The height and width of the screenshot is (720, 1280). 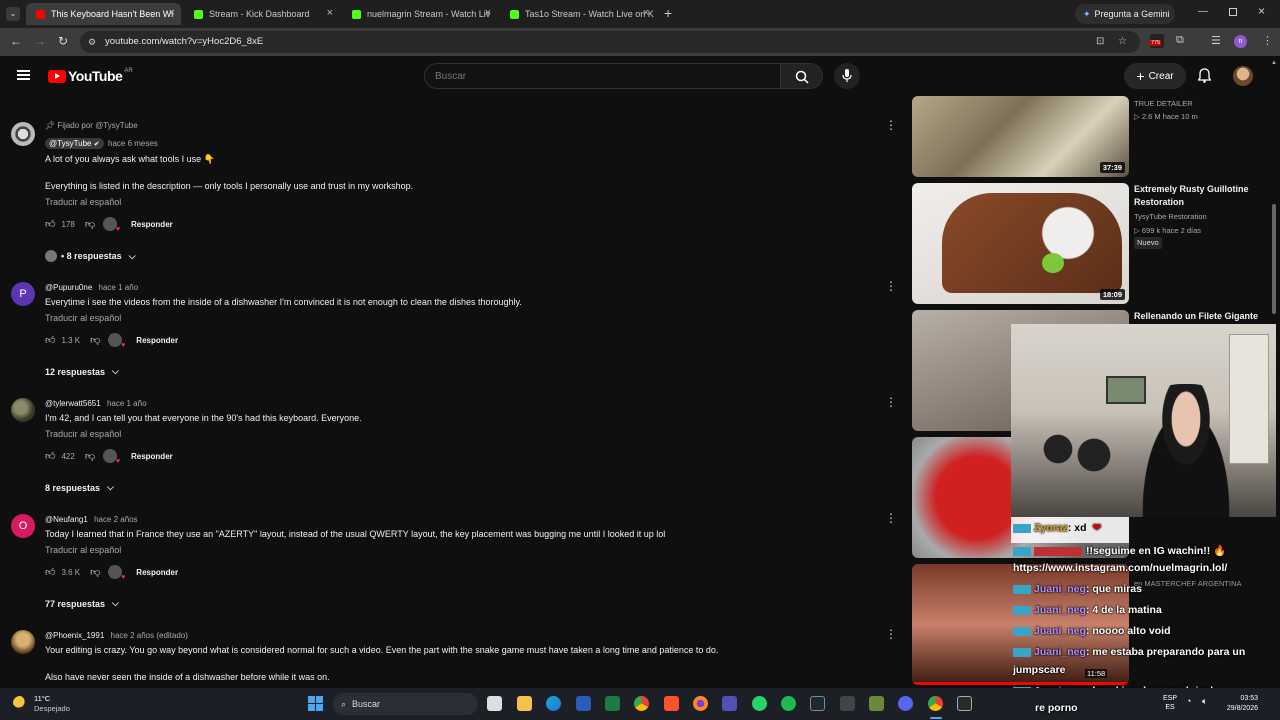 I want to click on tab-kick-dashboard: Stream - Kick Dashboard ×, so click(x=261, y=14).